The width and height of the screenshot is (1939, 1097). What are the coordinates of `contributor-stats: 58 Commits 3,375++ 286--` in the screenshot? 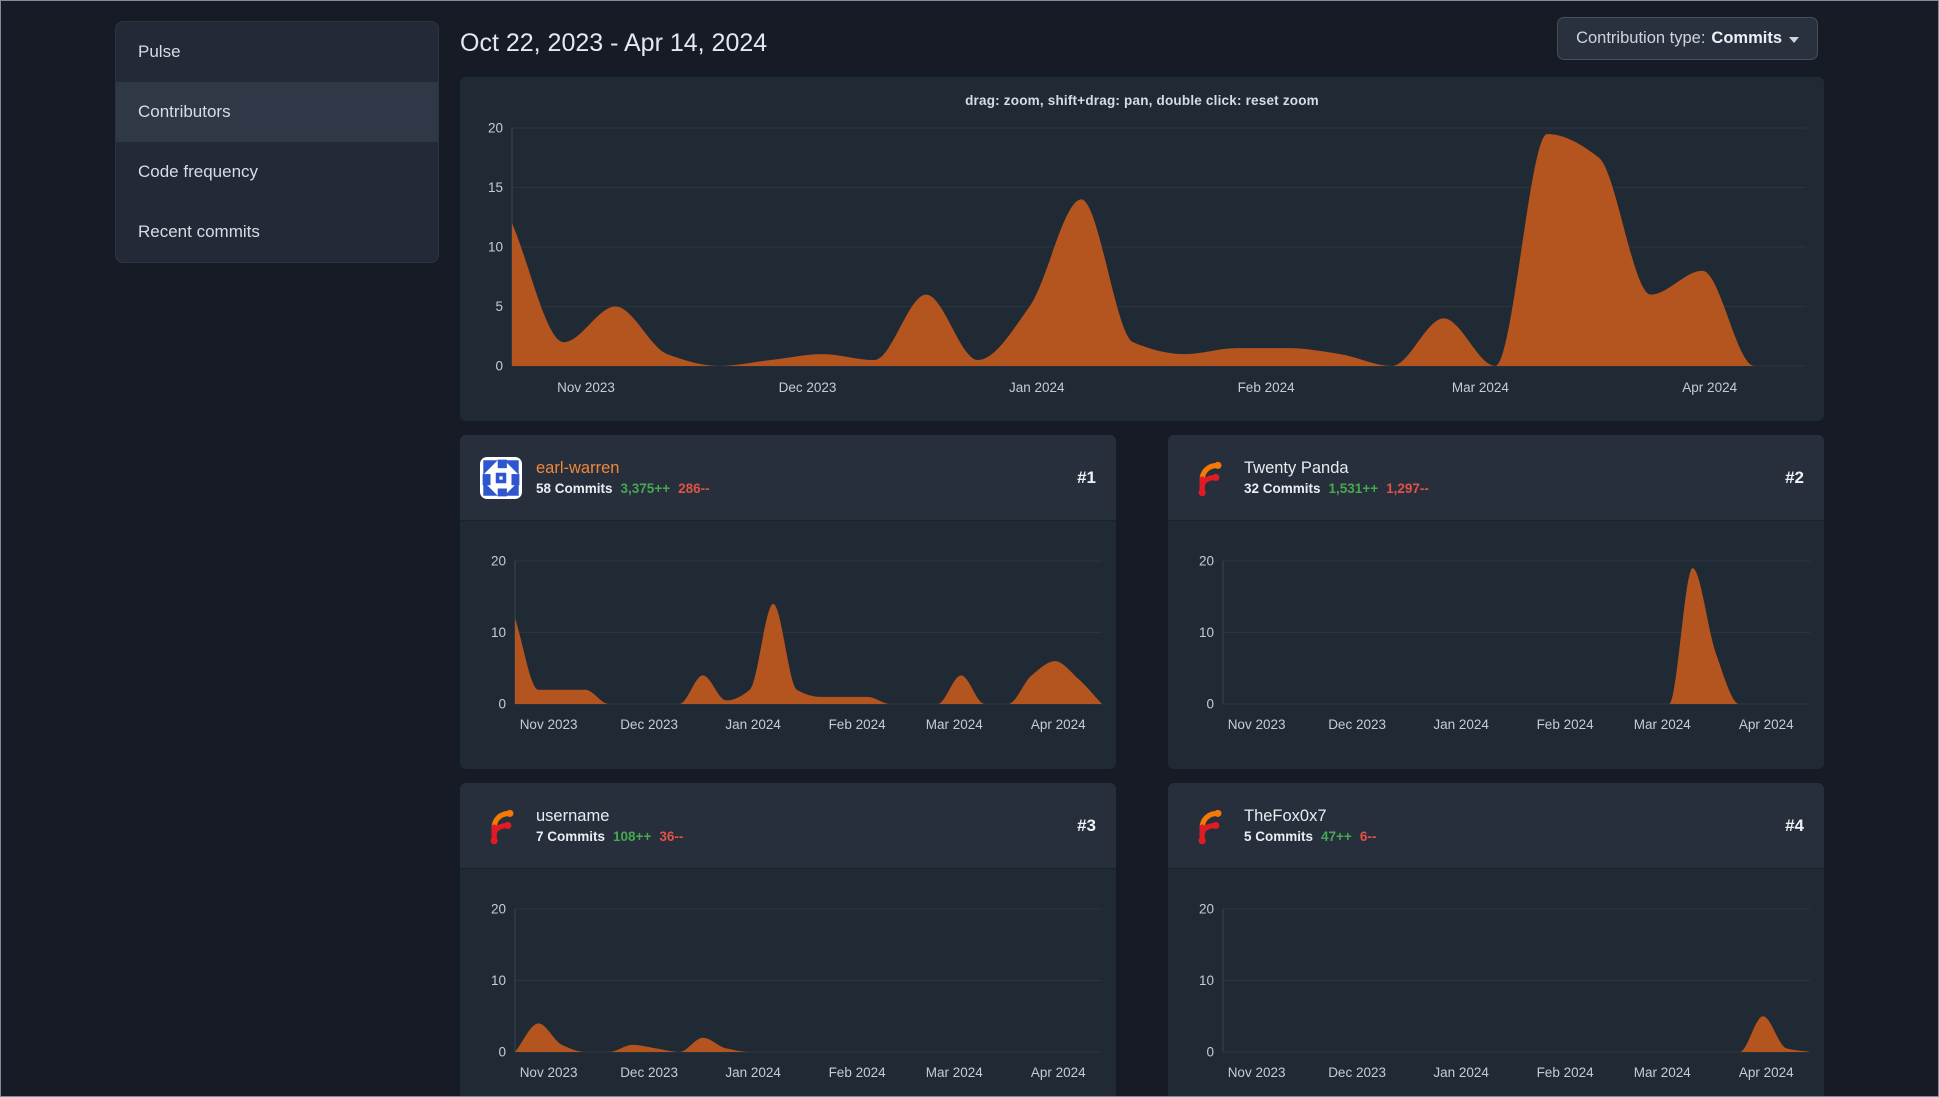 It's located at (623, 488).